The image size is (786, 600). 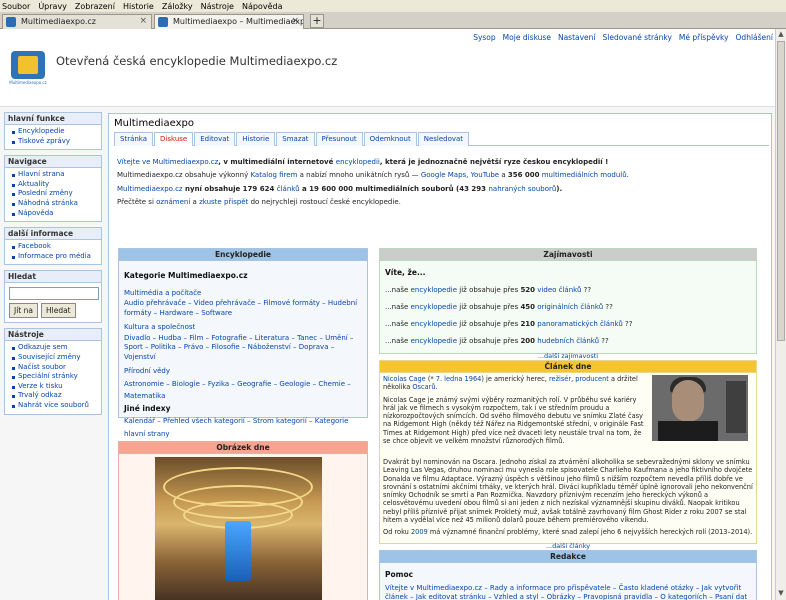 I want to click on link-datum: 7. ledna 1964, so click(x=459, y=379).